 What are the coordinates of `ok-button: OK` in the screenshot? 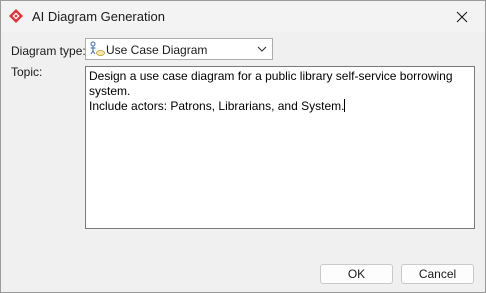 It's located at (356, 274).